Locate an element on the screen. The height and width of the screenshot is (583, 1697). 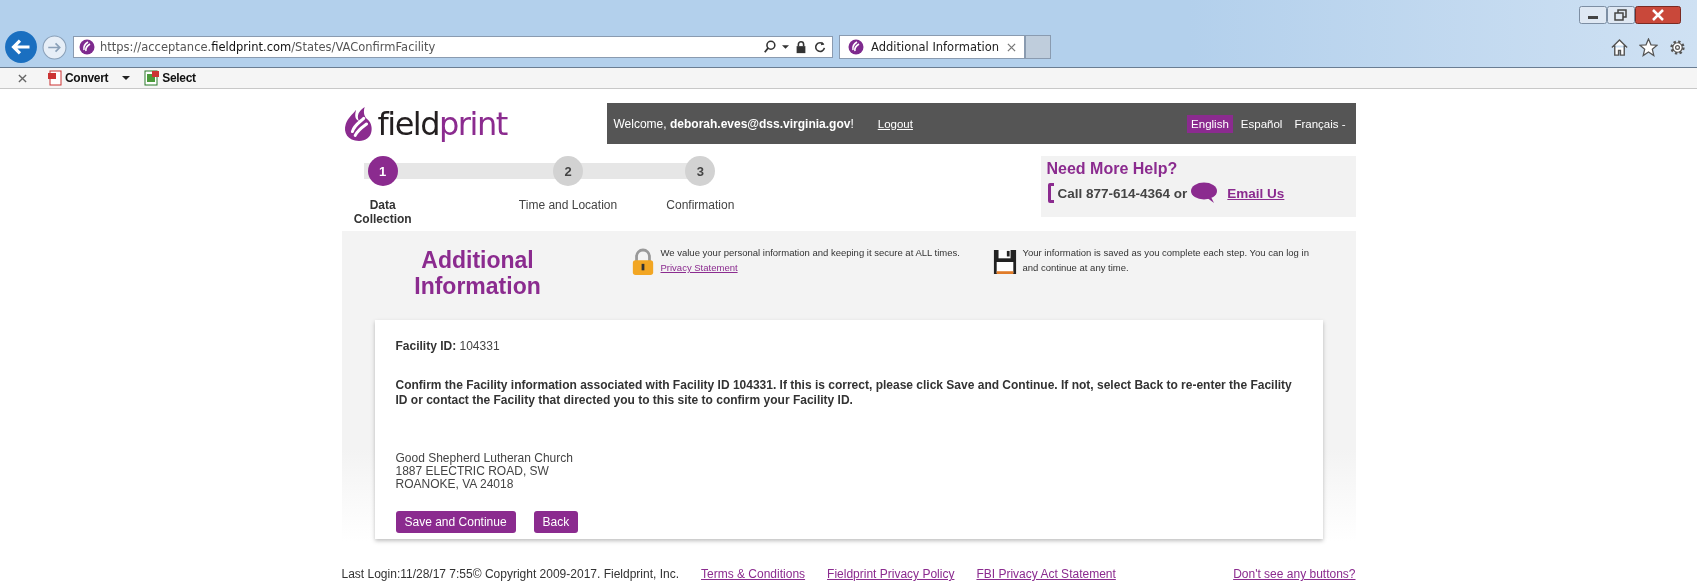
phone-icon is located at coordinates (1050, 193).